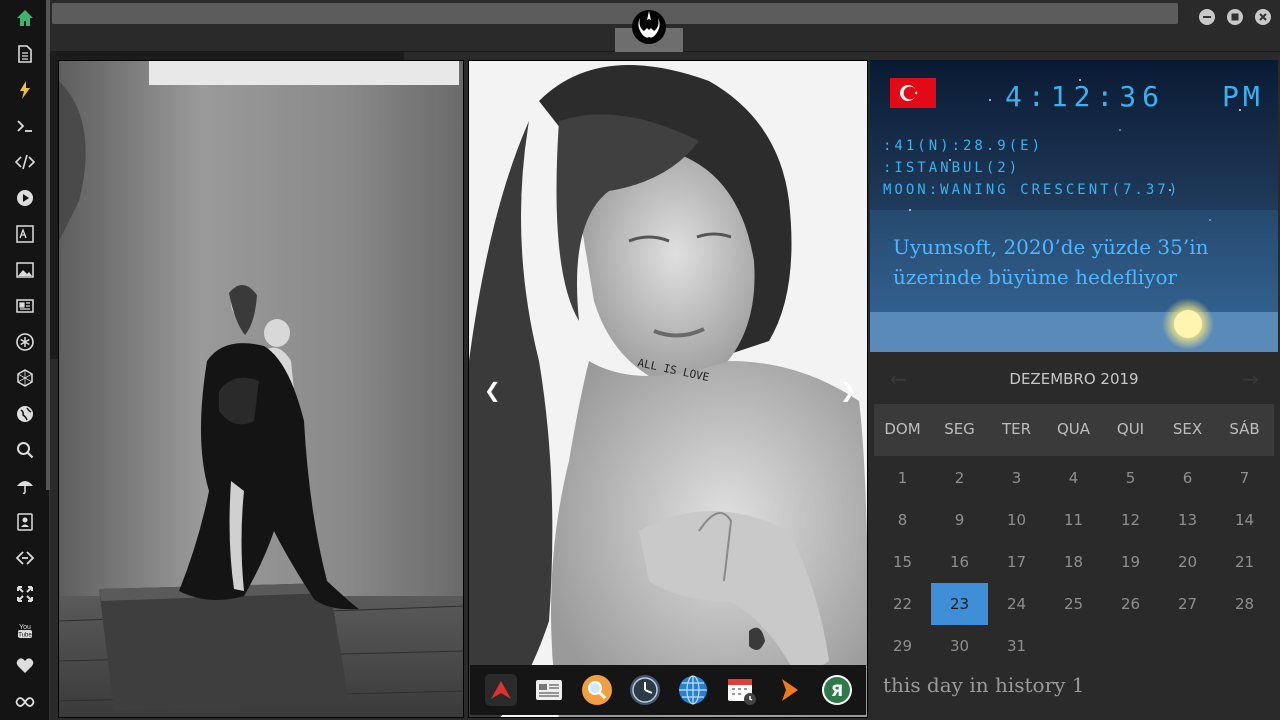  Describe the element at coordinates (549, 690) in the screenshot. I see `news-app-icon` at that location.